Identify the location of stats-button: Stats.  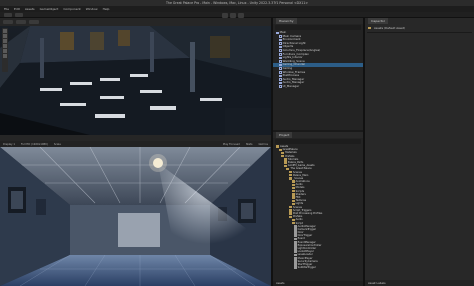
(249, 144).